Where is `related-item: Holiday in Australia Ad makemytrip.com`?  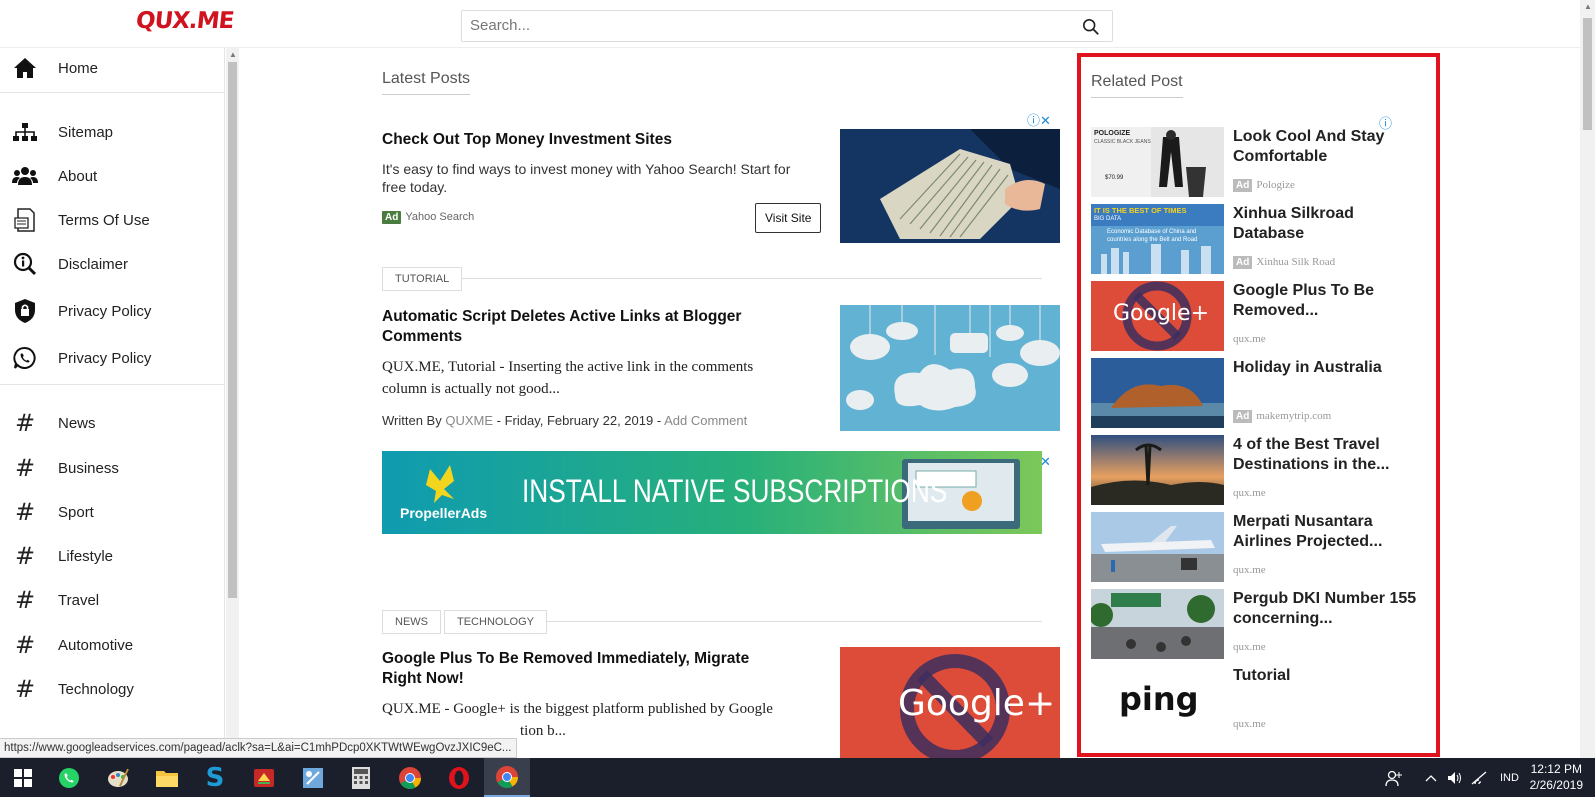
related-item: Holiday in Australia Ad makemytrip.com is located at coordinates (1261, 393).